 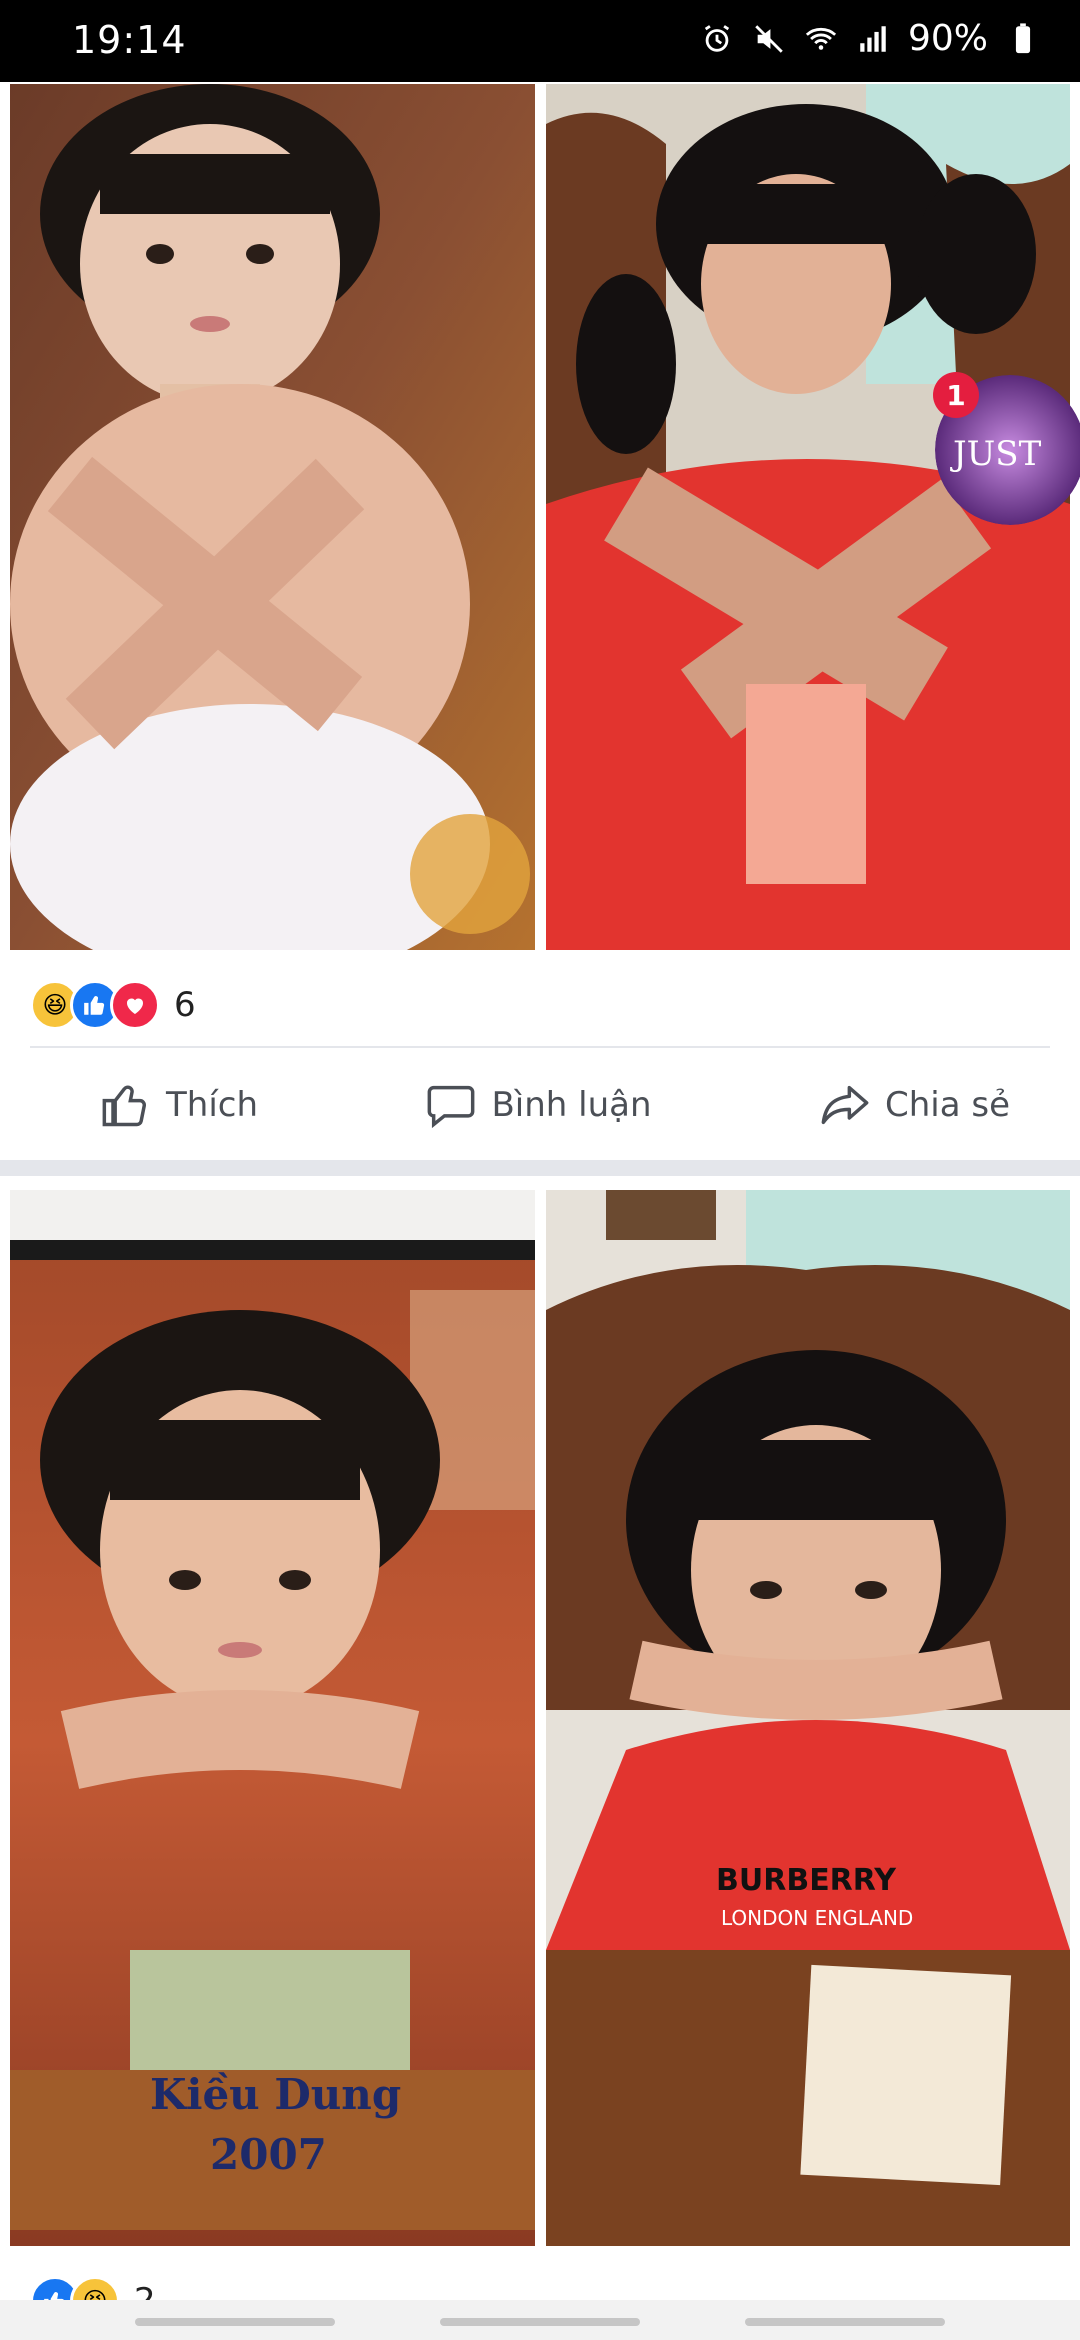 I want to click on chat-head-badge: 1, so click(x=956, y=395).